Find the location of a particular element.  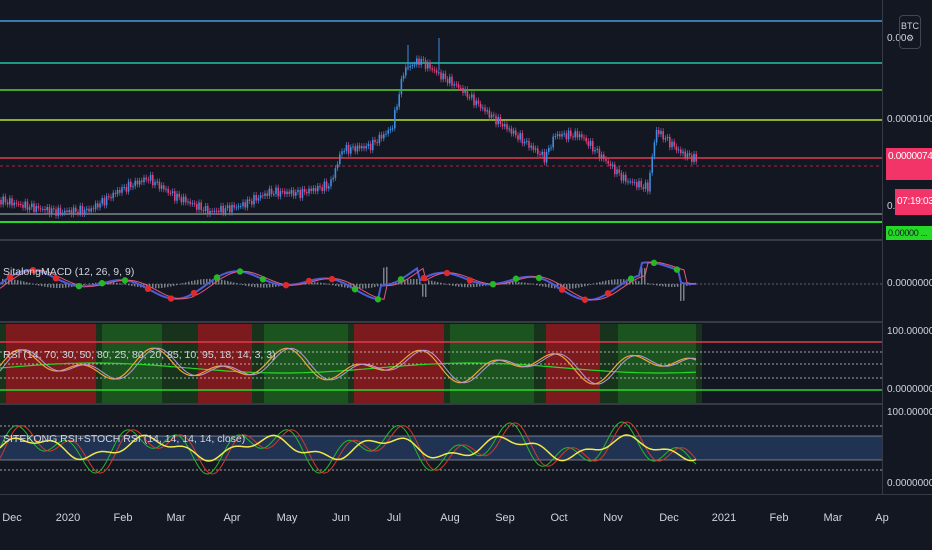

time-tick-label: May is located at coordinates (287, 518).